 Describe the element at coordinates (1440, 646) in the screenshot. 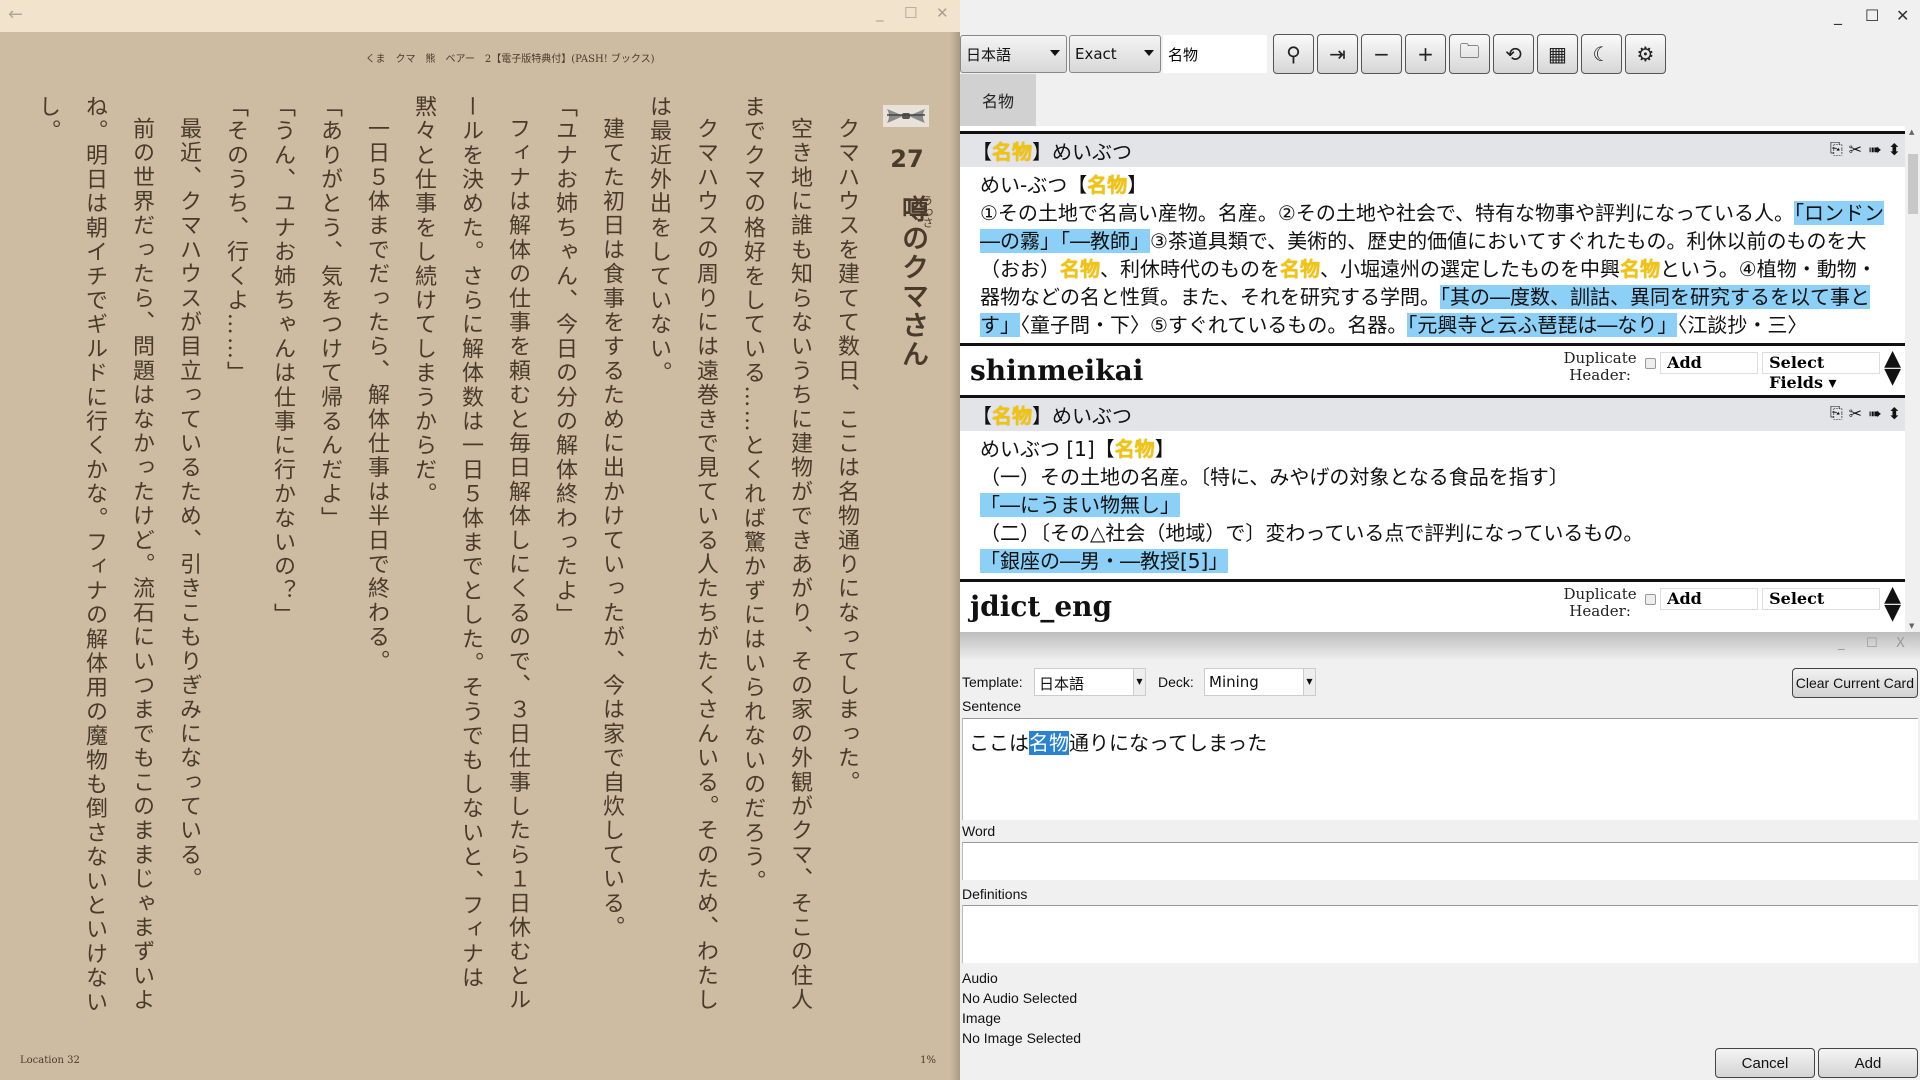

I see `card-editor-titlebar: _ ☐ X` at that location.